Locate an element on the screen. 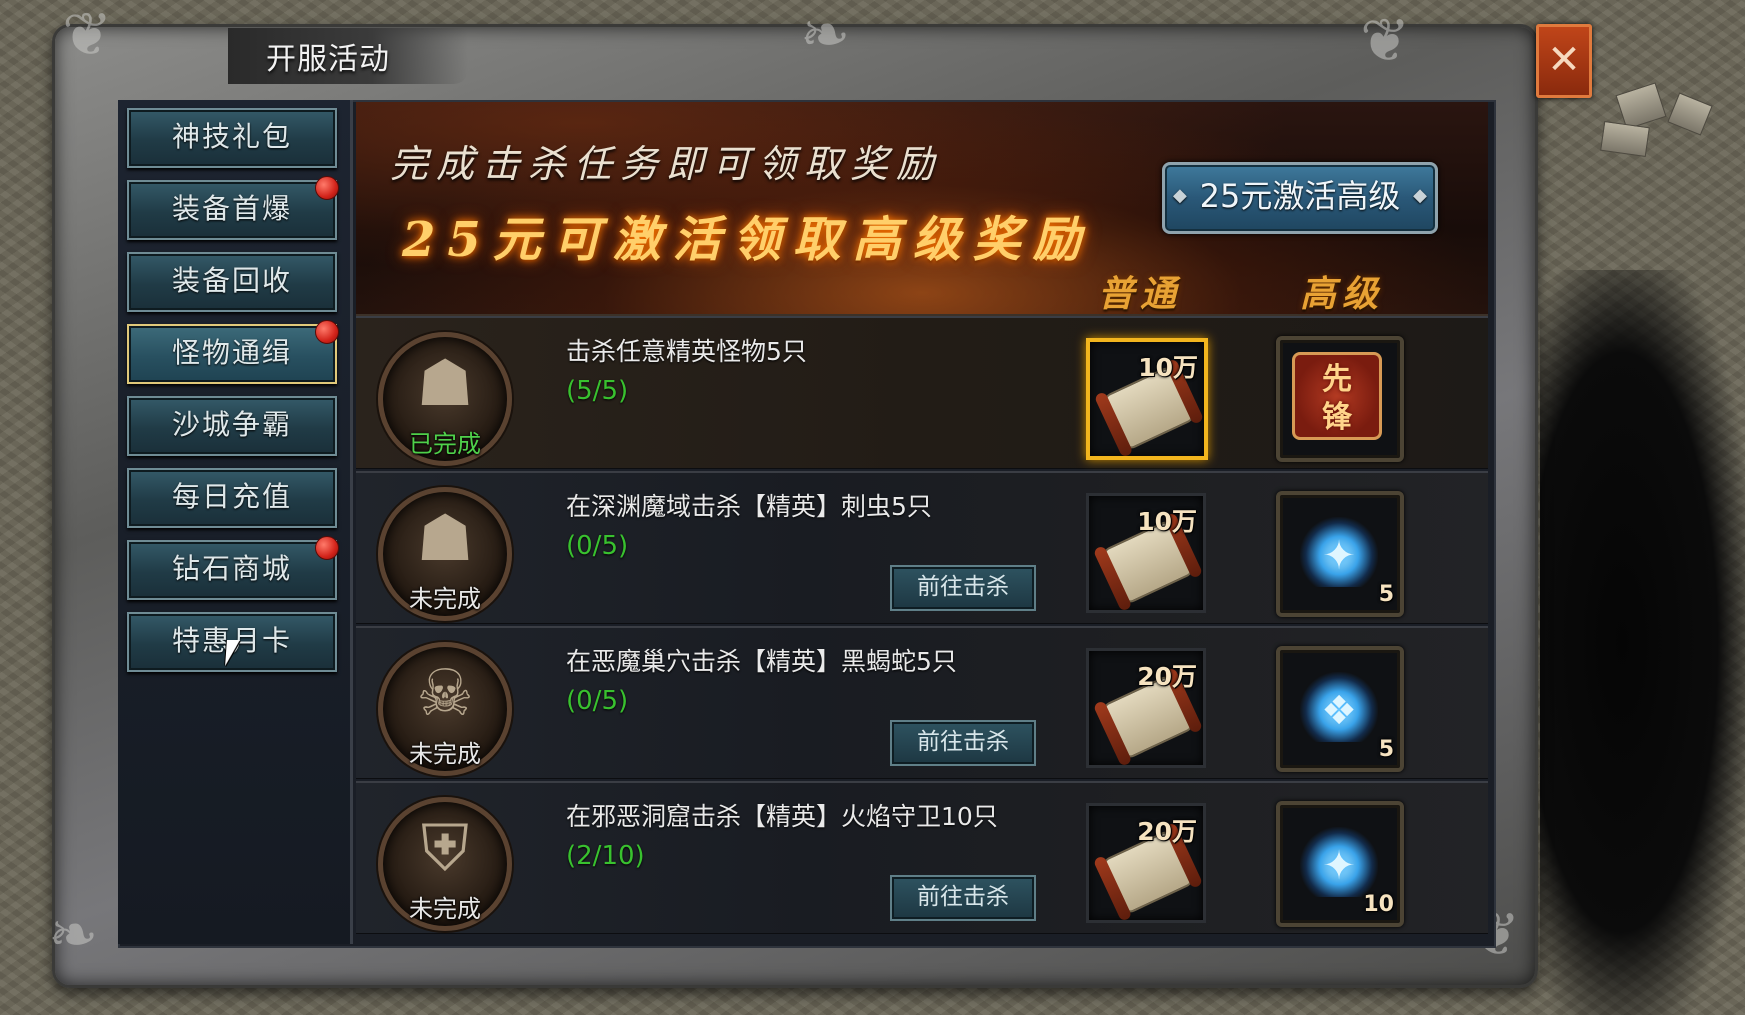  window-title: 开服活动 is located at coordinates (328, 59).